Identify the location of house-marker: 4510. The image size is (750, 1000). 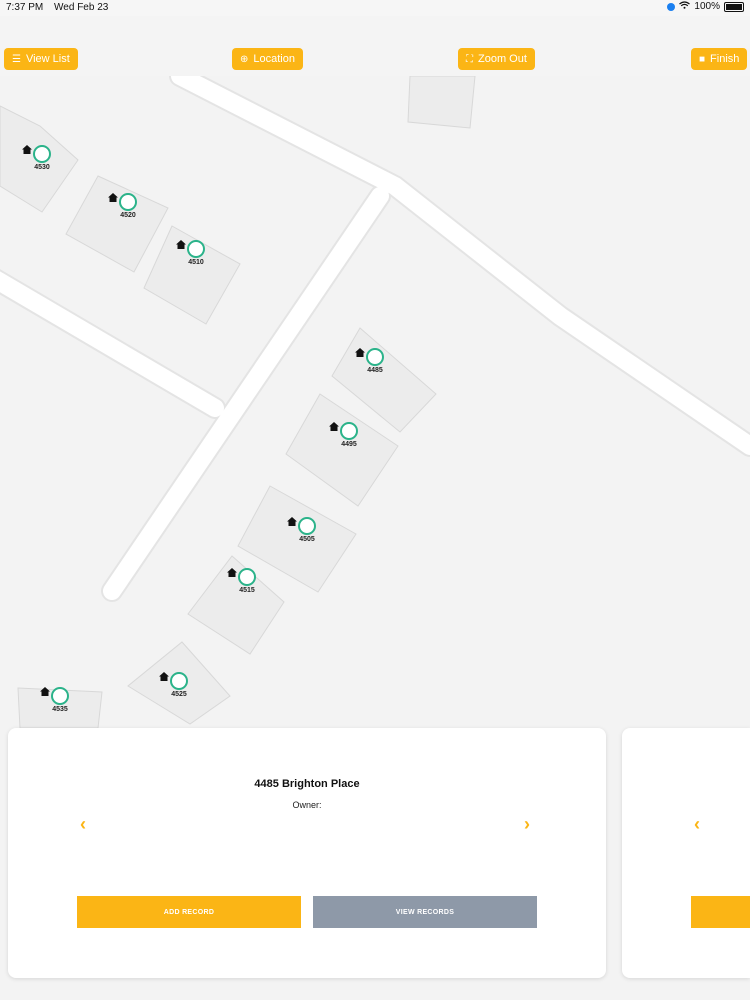
(196, 257).